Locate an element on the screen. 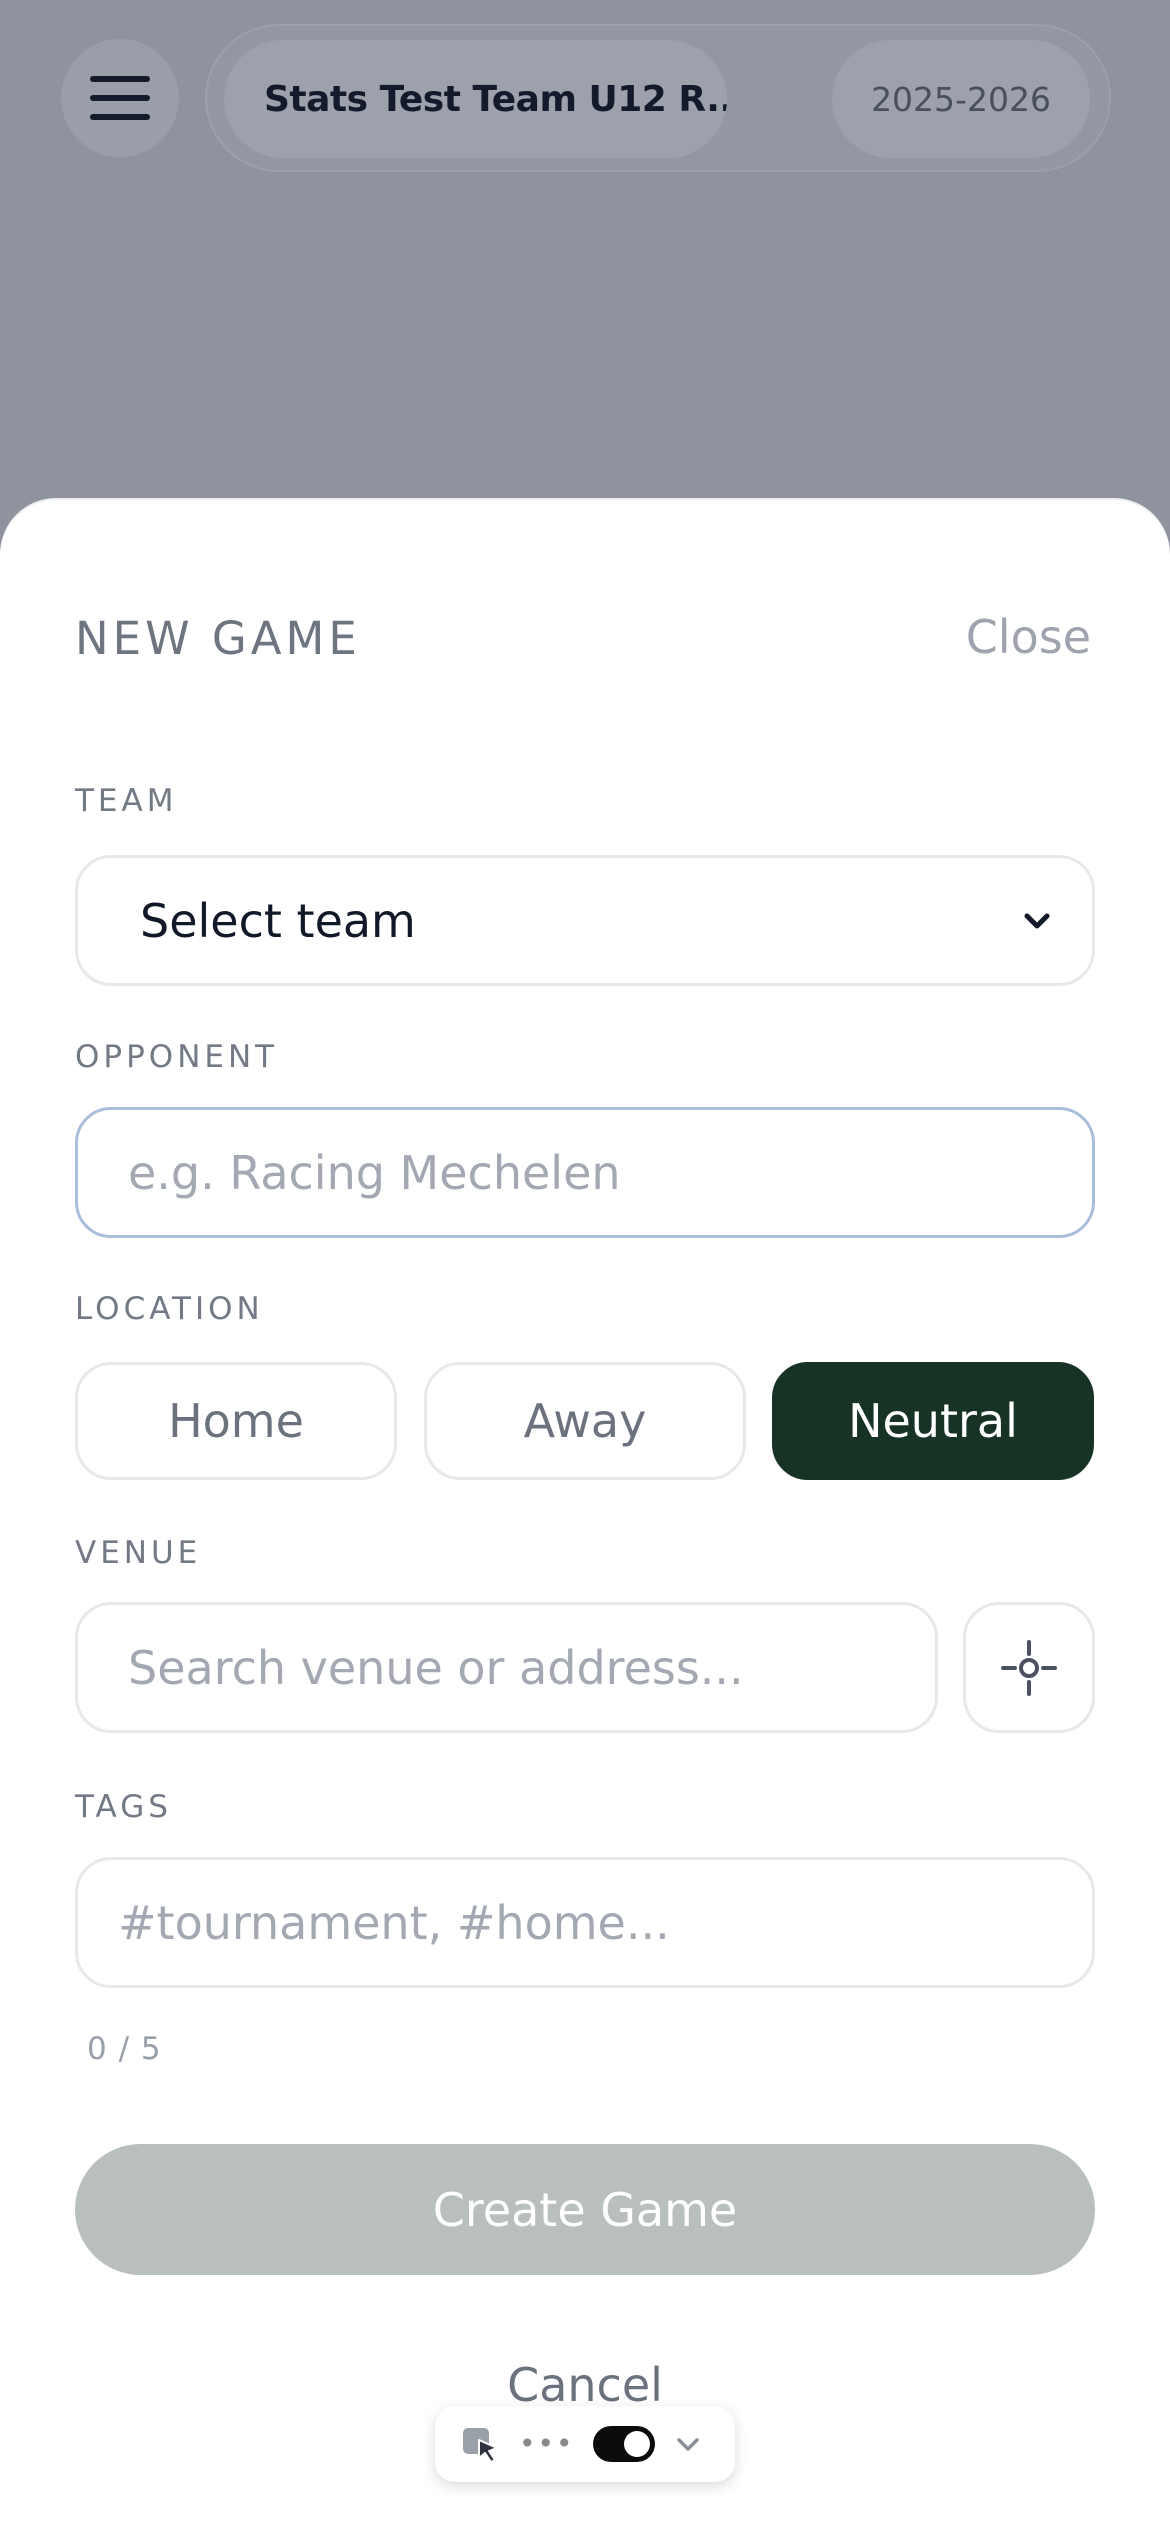 The width and height of the screenshot is (1170, 2532). team-label: TEAM is located at coordinates (126, 801).